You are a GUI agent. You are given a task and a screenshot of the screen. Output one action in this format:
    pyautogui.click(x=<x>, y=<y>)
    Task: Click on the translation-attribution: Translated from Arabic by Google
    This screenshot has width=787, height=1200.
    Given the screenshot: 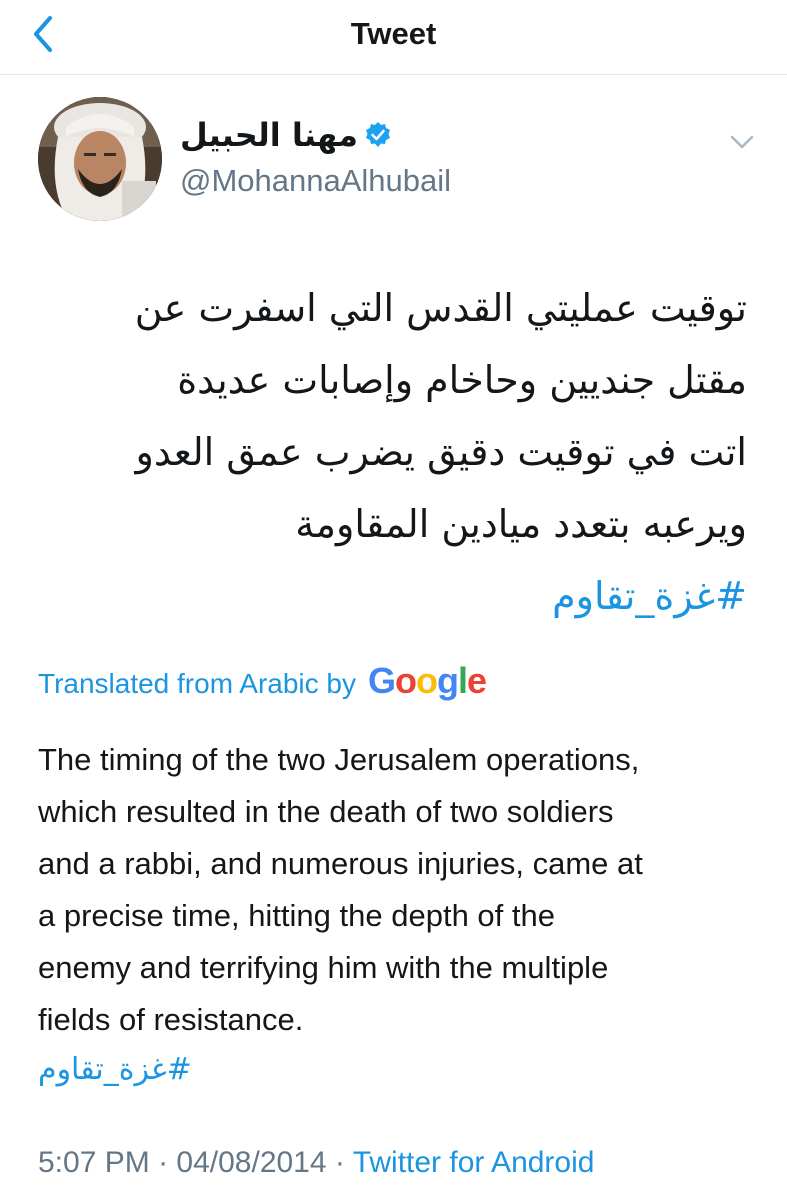 What is the action you would take?
    pyautogui.click(x=262, y=681)
    